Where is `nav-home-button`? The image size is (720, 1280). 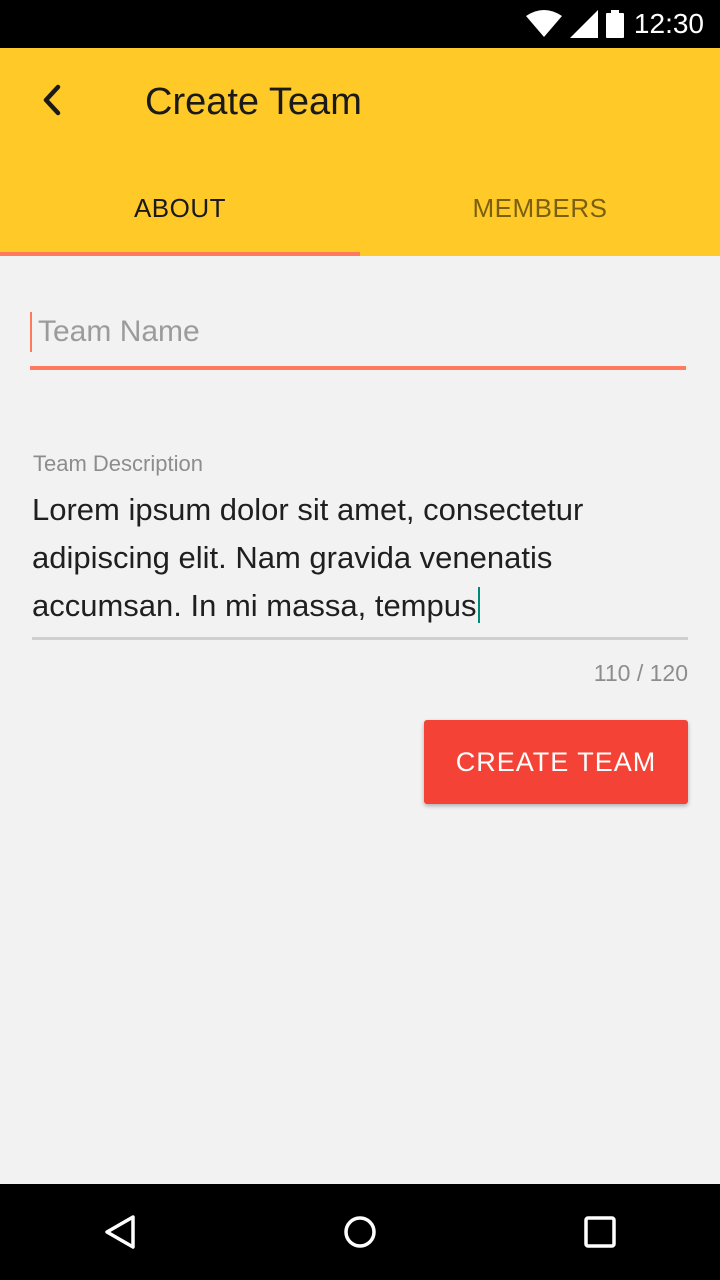 nav-home-button is located at coordinates (360, 1232).